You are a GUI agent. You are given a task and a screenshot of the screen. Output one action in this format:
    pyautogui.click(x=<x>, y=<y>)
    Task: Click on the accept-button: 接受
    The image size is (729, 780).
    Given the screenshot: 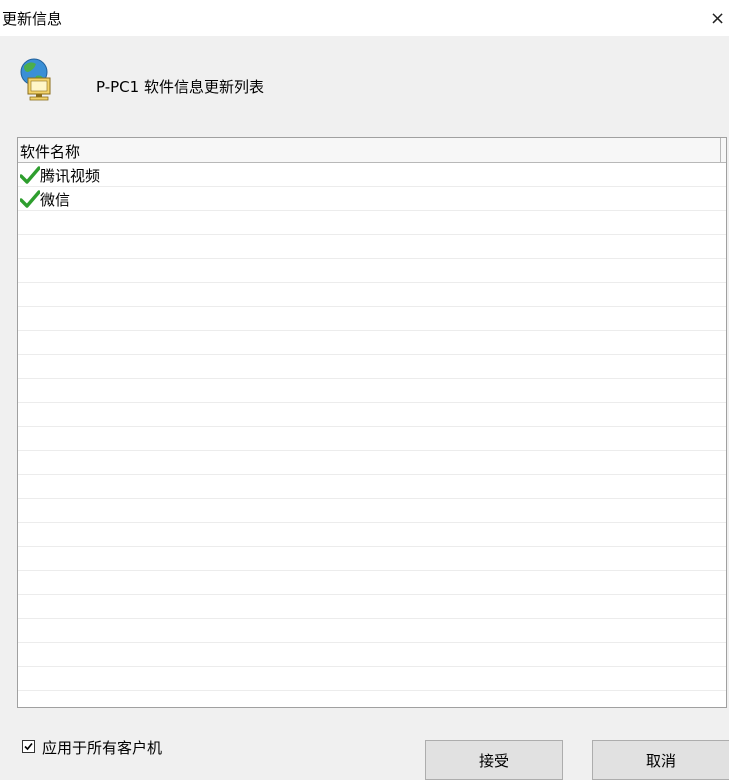 What is the action you would take?
    pyautogui.click(x=494, y=760)
    